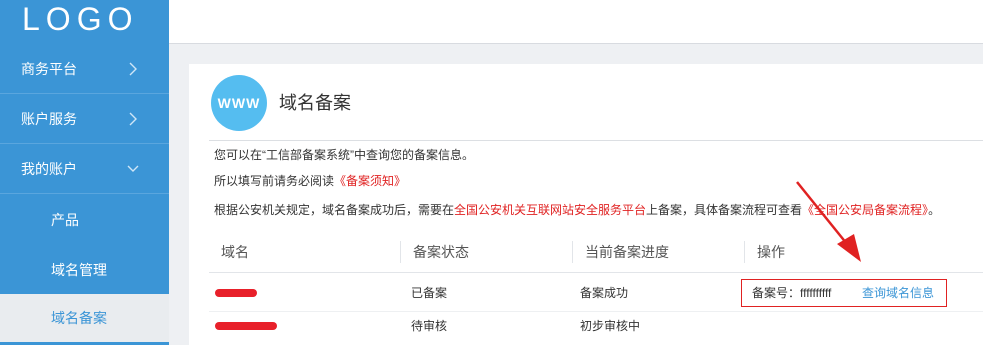 The height and width of the screenshot is (345, 983). I want to click on sidebar-subitem-domain-management: 域名管理, so click(84, 270).